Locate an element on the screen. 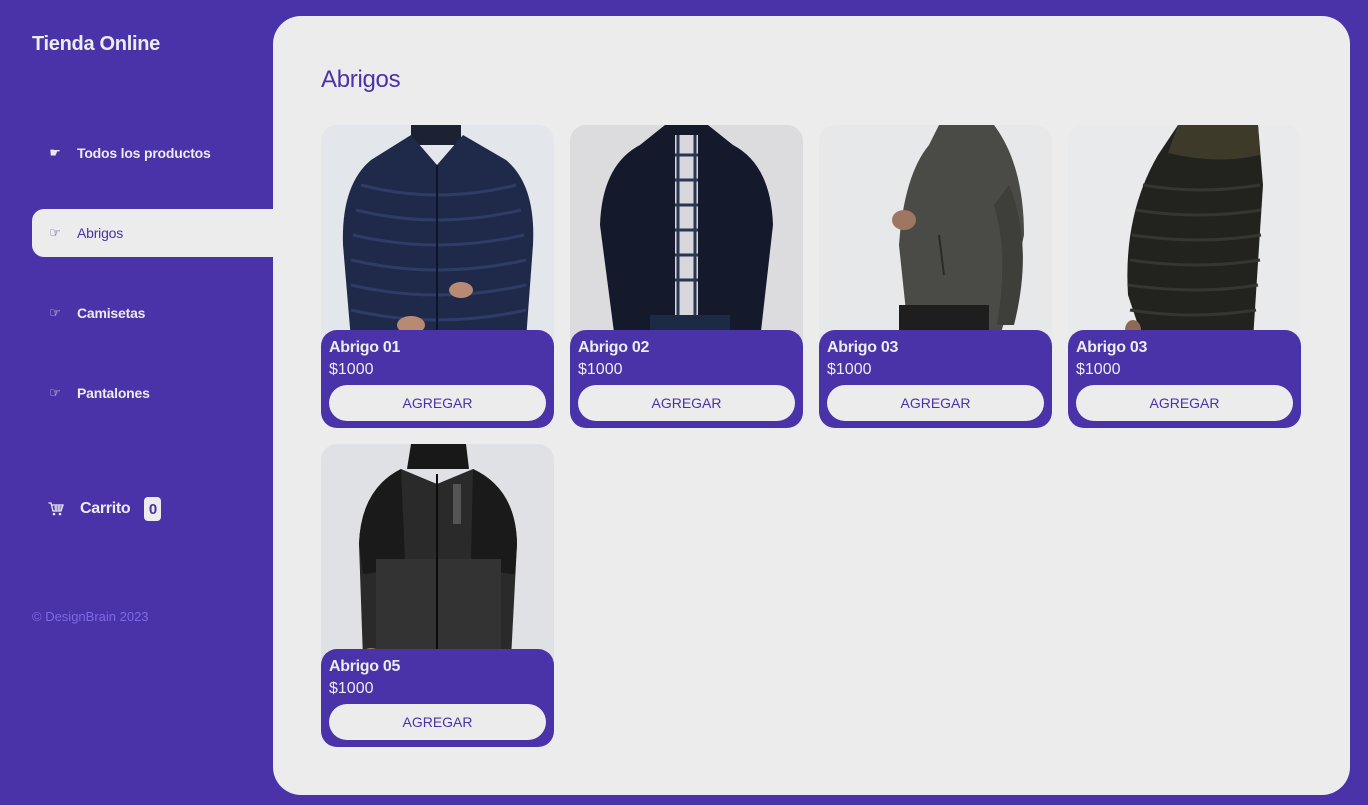 This screenshot has height=805, width=1368. product-card: Abrigo 02 $1000 AGREGAR is located at coordinates (686, 276).